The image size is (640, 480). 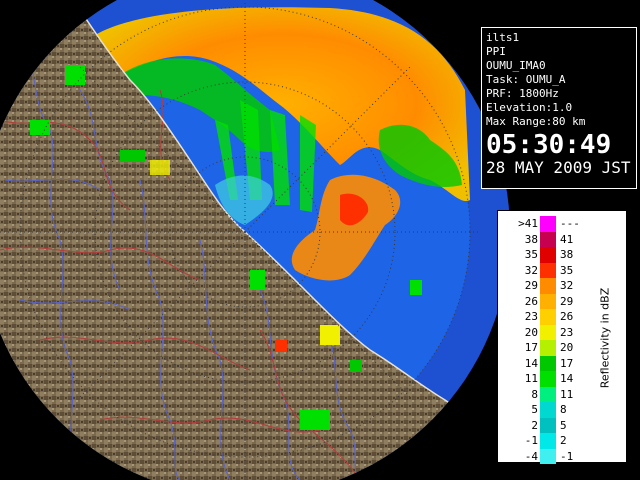 What do you see at coordinates (536, 121) in the screenshot?
I see `max-range-value: Max Range:80 km` at bounding box center [536, 121].